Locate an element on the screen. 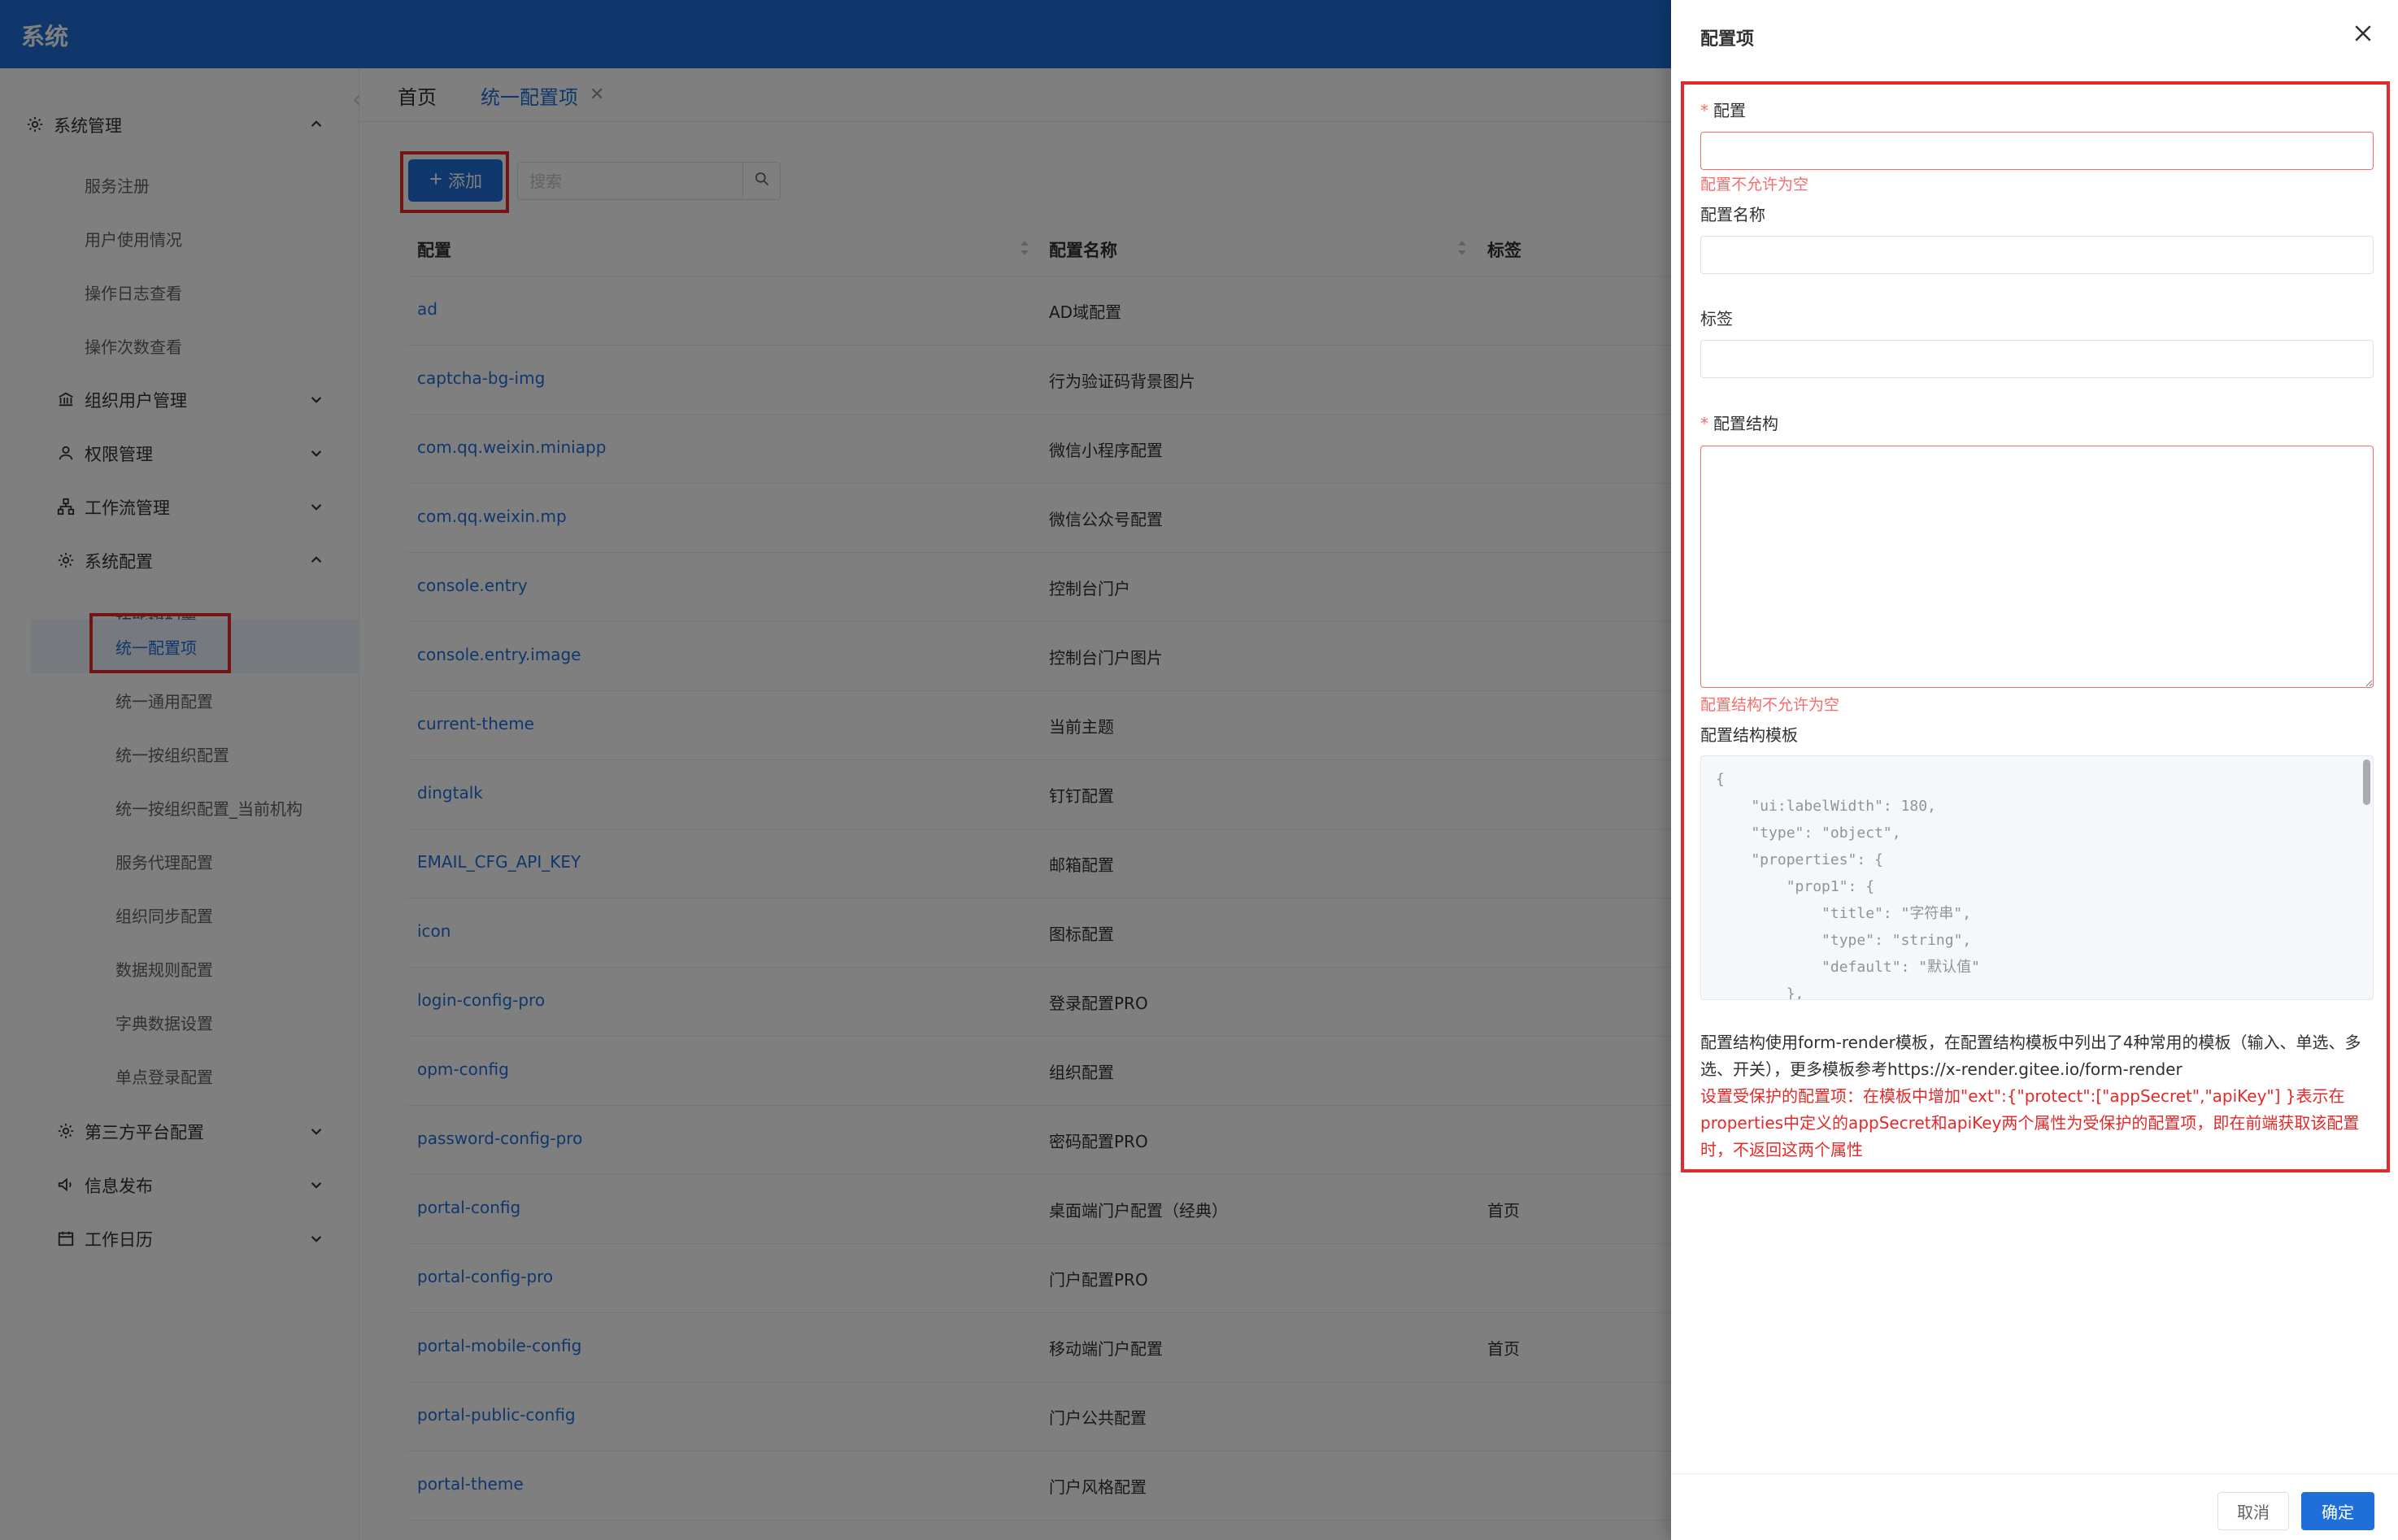 Image resolution: width=2398 pixels, height=1540 pixels. struct-field-label: * 配置结构 is located at coordinates (1739, 422).